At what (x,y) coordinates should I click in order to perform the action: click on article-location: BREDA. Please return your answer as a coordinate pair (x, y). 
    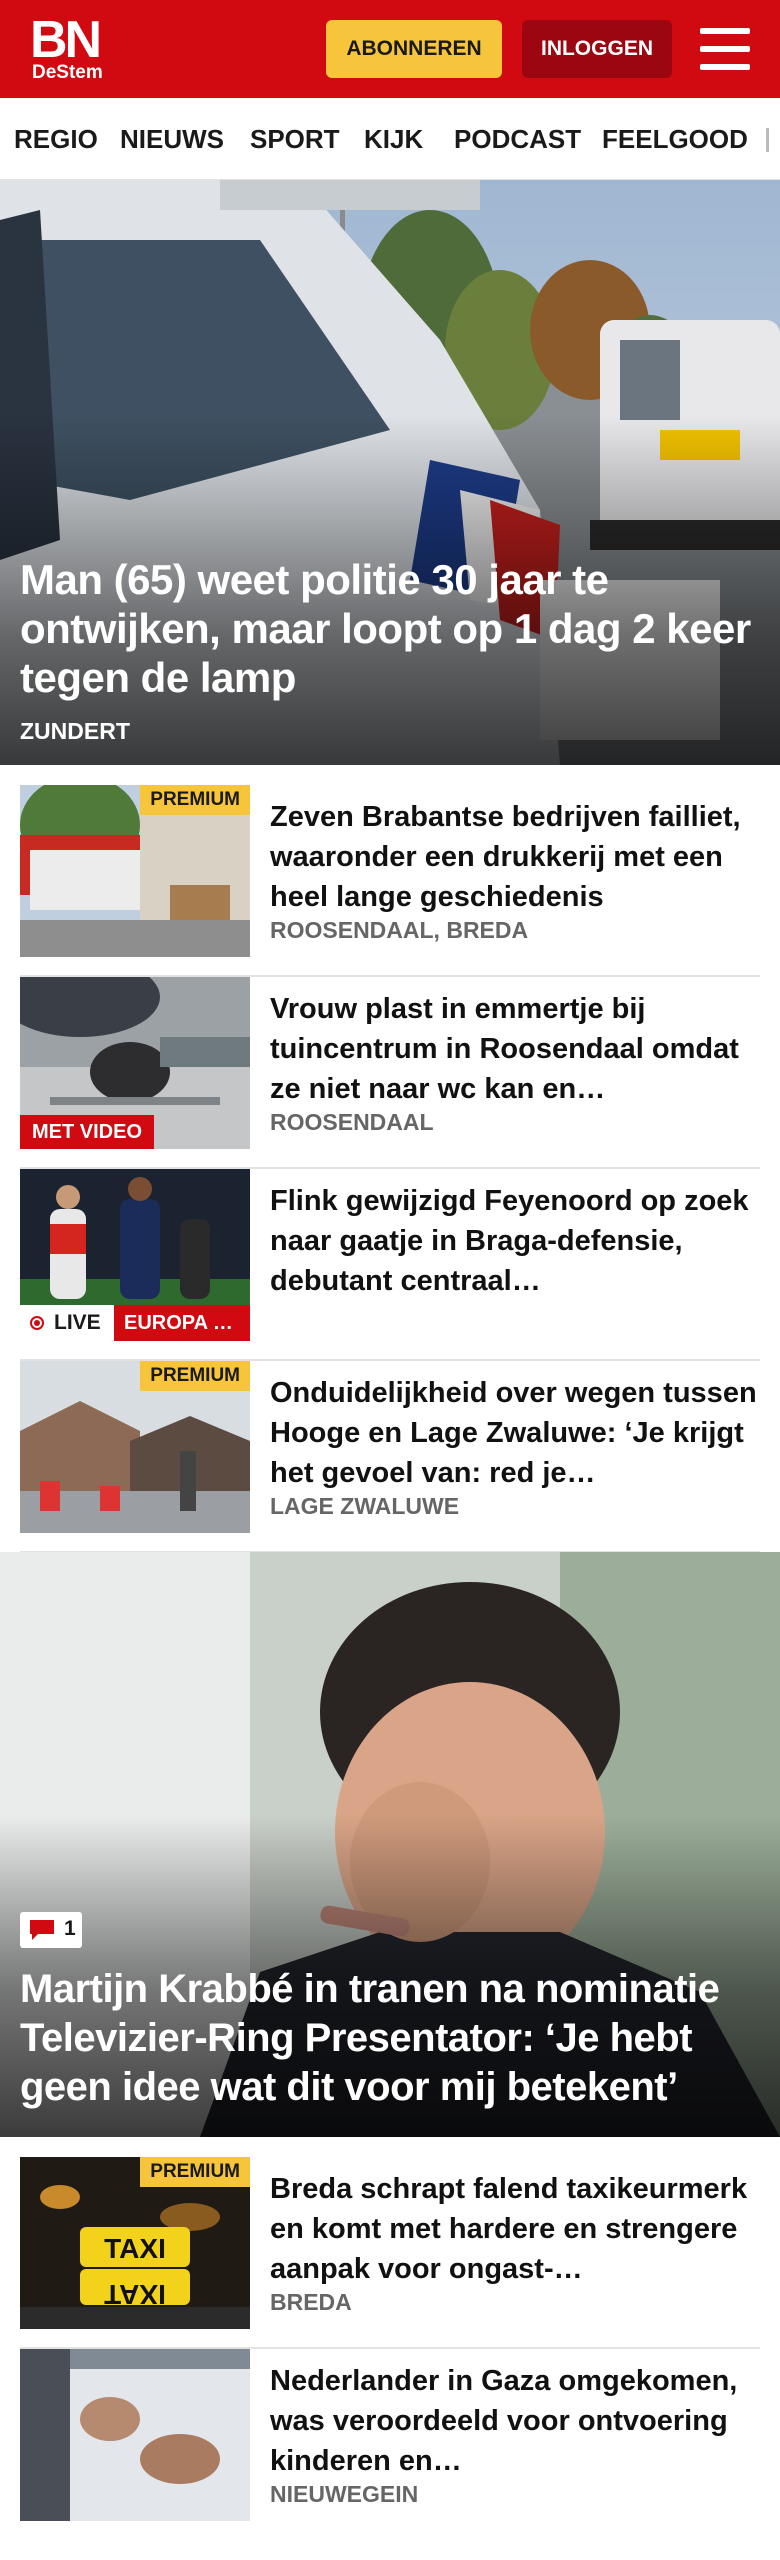
    Looking at the image, I should click on (311, 2302).